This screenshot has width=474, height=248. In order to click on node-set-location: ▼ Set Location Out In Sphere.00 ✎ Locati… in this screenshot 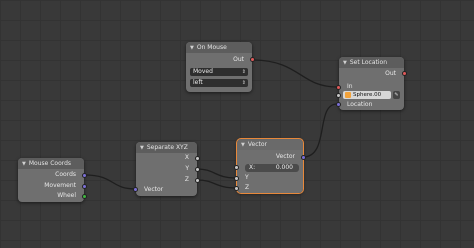, I will do `click(371, 83)`.